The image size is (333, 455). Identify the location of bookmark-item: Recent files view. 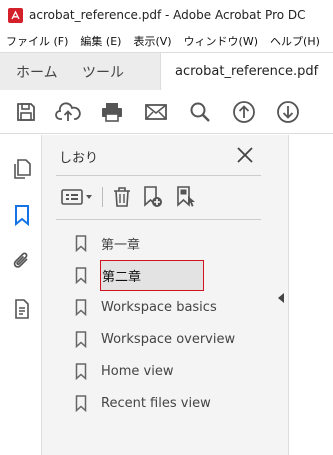
(174, 403).